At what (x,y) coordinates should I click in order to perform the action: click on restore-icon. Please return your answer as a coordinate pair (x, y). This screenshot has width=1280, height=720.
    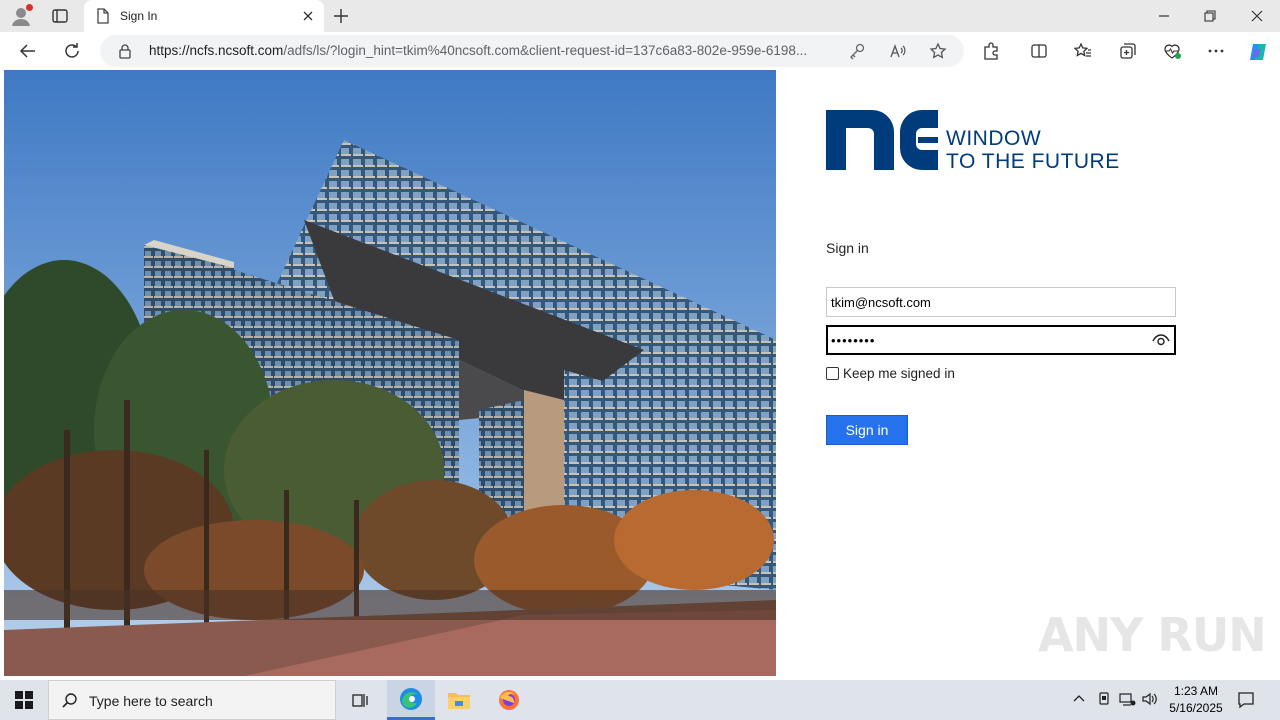
    Looking at the image, I should click on (1210, 16).